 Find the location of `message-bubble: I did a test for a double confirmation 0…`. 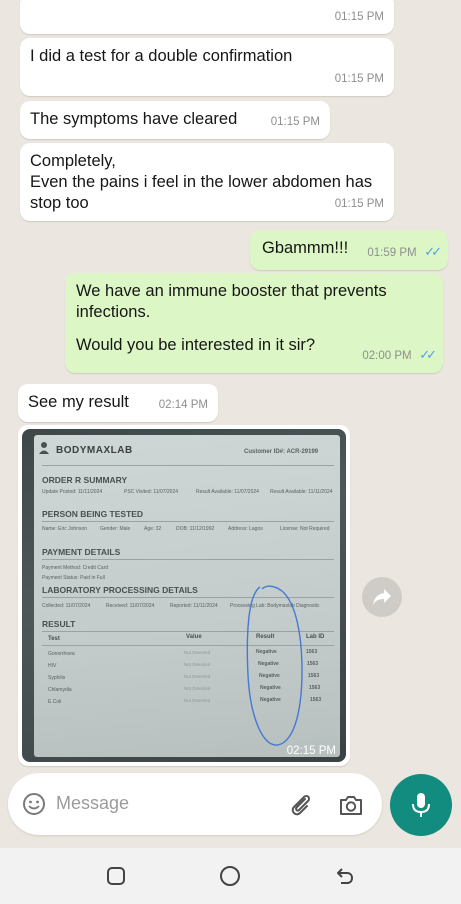

message-bubble: I did a test for a double confirmation 0… is located at coordinates (207, 67).